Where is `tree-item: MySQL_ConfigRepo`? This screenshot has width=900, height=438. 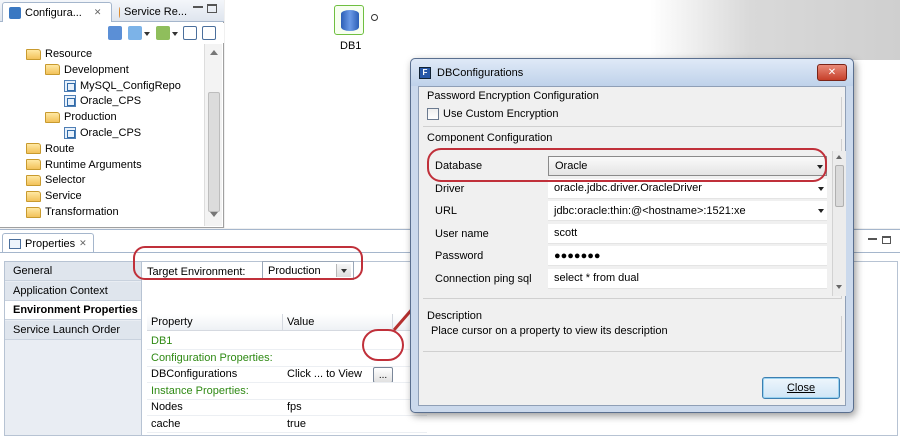
tree-item: MySQL_ConfigRepo is located at coordinates (122, 86).